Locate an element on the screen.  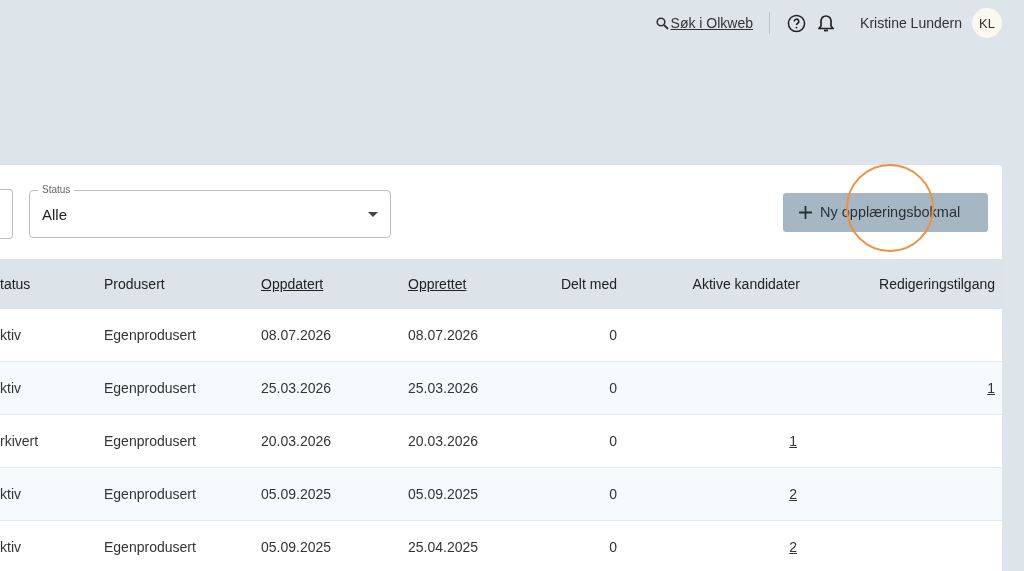
table-cell: rkivert is located at coordinates (19, 441).